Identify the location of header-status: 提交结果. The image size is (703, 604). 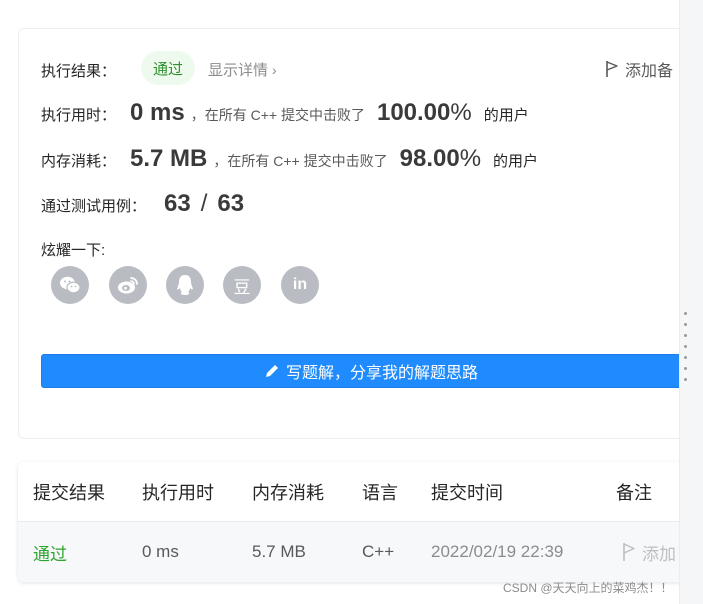
(69, 493).